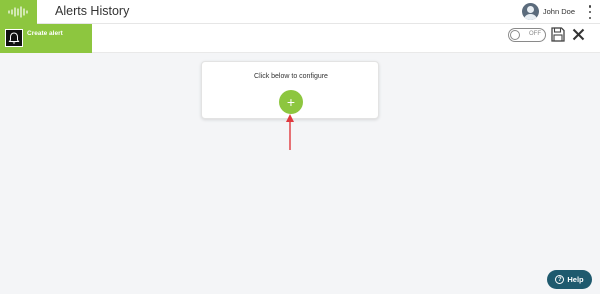  I want to click on save-icon, so click(558, 34).